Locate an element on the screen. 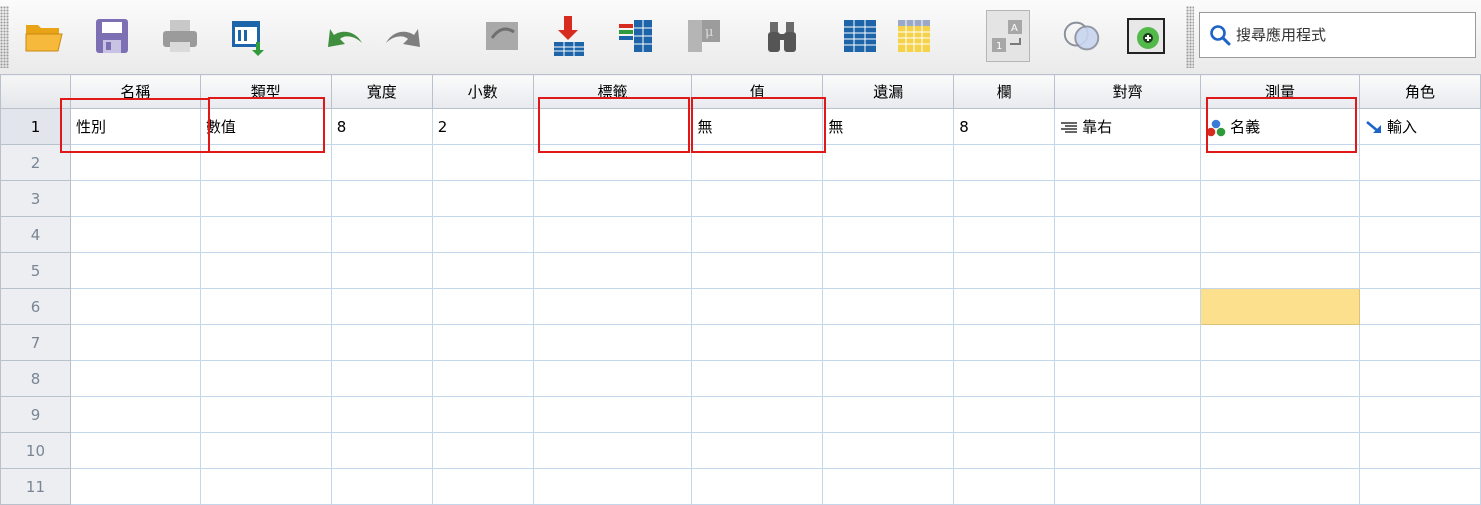 The height and width of the screenshot is (505, 1481). row-header: 1 is located at coordinates (35, 126).